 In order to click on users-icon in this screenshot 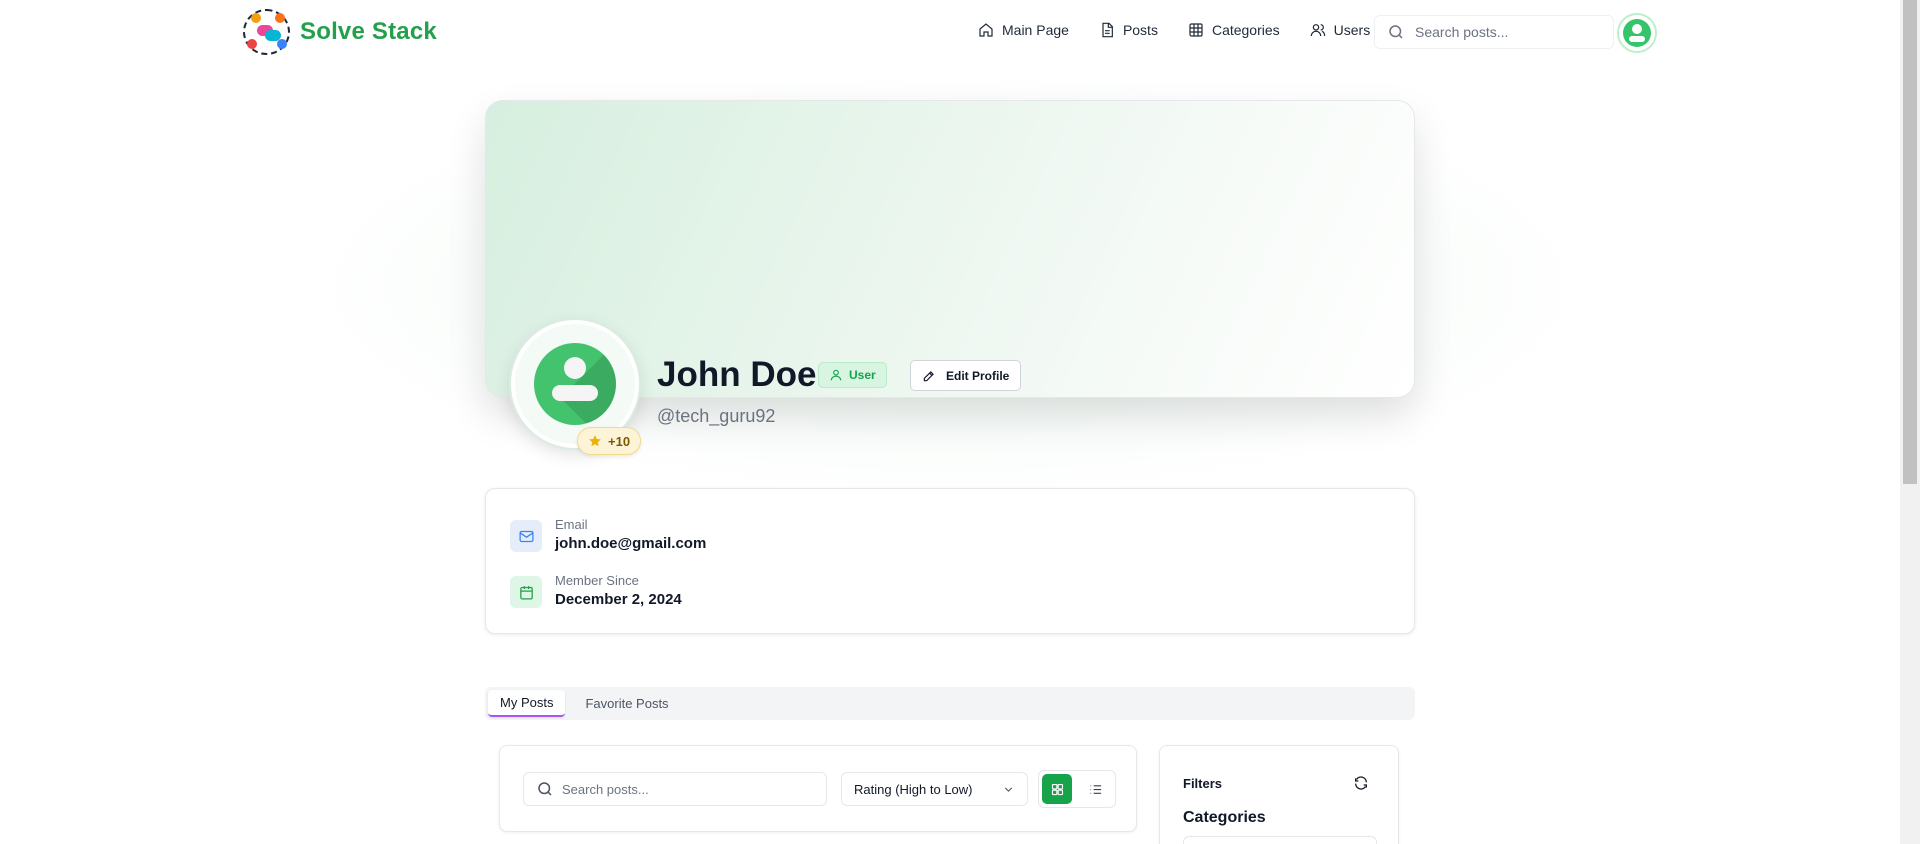, I will do `click(1317, 30)`.